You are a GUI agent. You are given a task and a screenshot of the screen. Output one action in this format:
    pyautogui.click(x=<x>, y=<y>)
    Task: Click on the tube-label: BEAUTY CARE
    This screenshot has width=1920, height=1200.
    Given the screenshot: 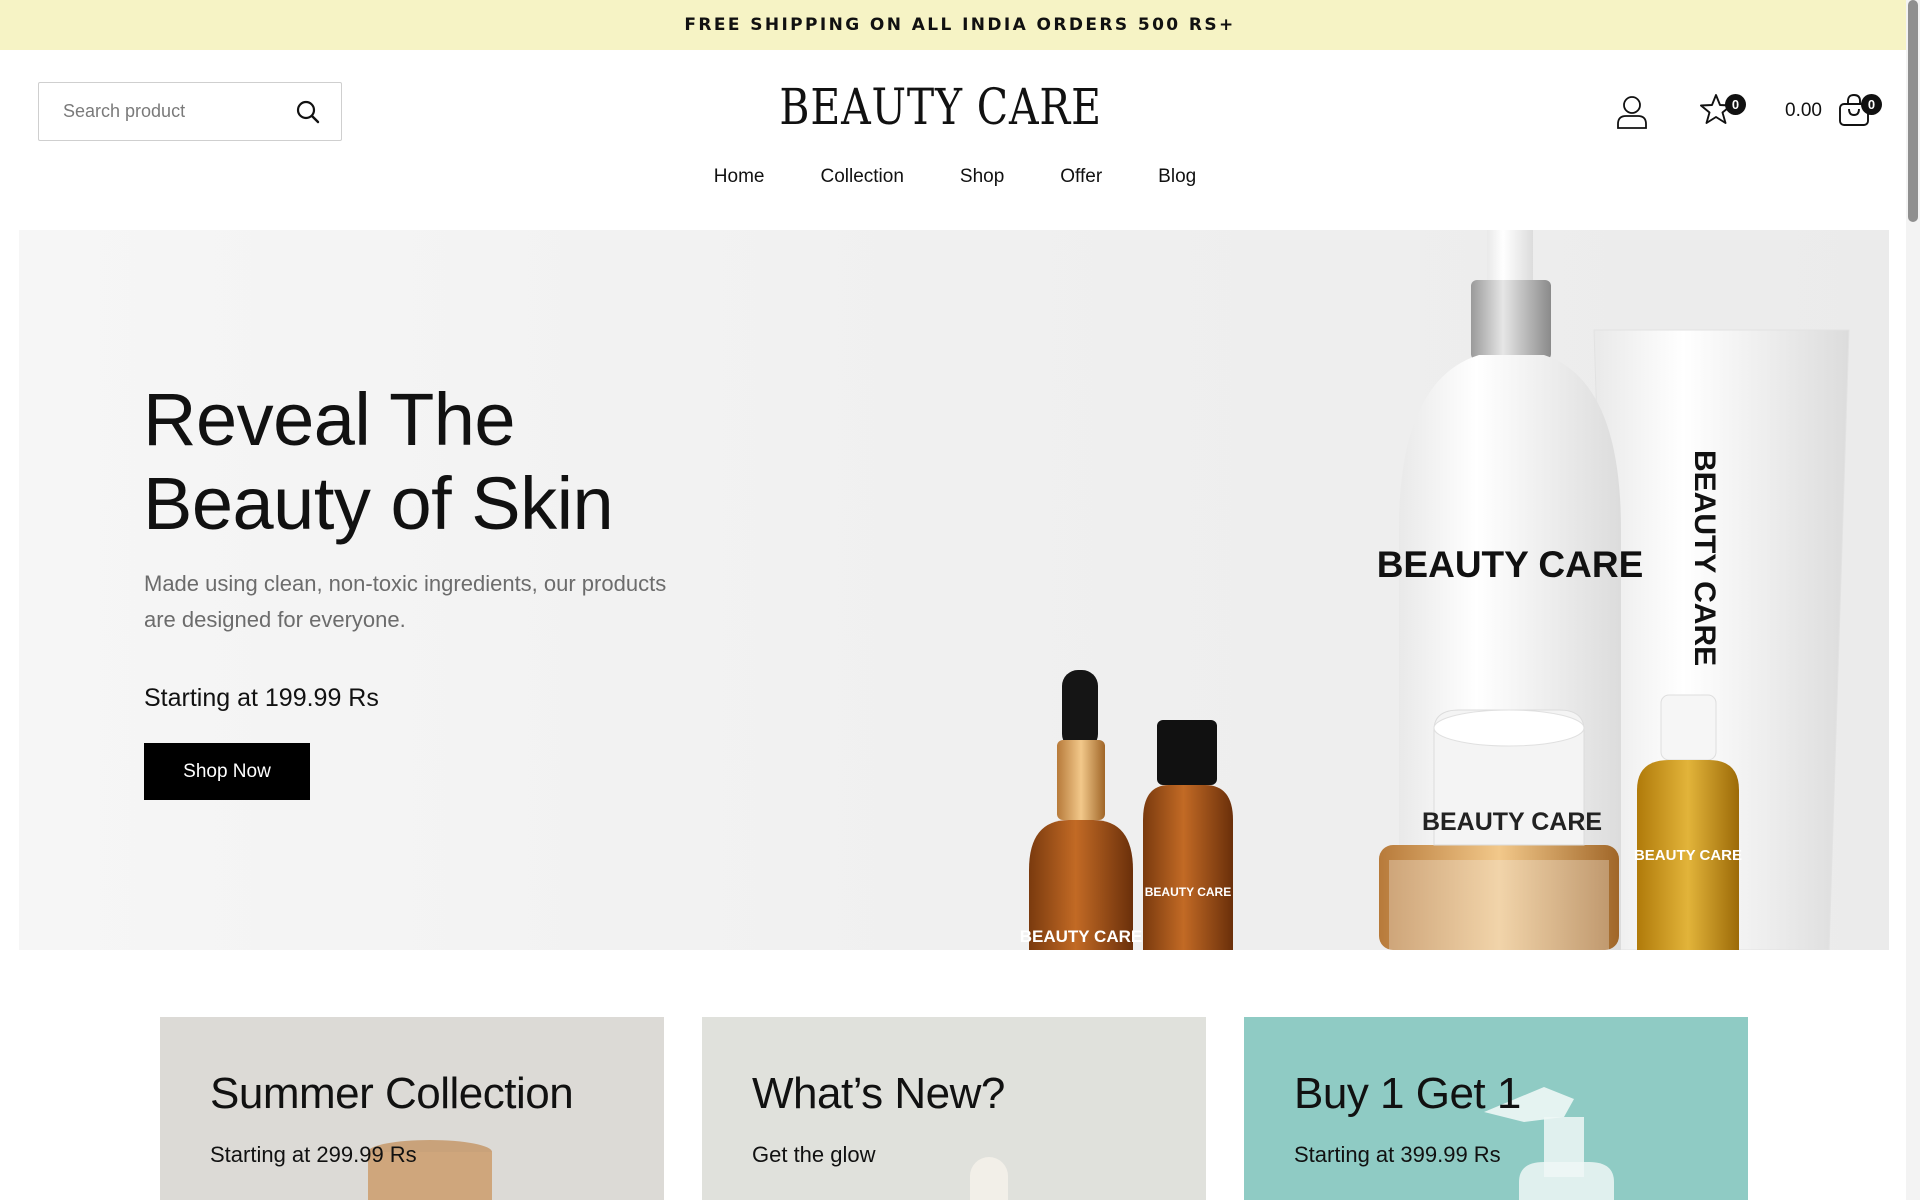 What is the action you would take?
    pyautogui.click(x=1704, y=558)
    